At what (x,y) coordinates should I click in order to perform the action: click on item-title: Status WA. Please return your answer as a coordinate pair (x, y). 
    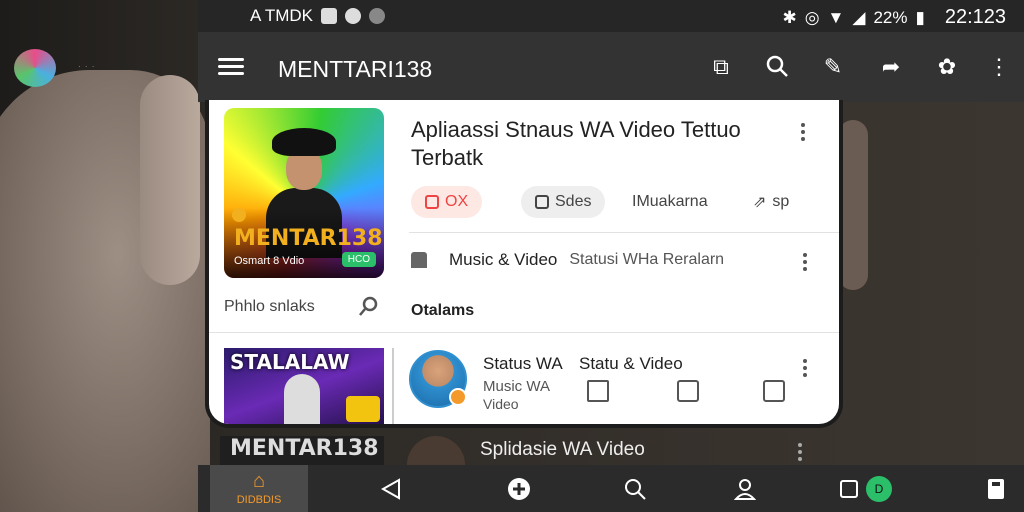
    Looking at the image, I should click on (523, 364).